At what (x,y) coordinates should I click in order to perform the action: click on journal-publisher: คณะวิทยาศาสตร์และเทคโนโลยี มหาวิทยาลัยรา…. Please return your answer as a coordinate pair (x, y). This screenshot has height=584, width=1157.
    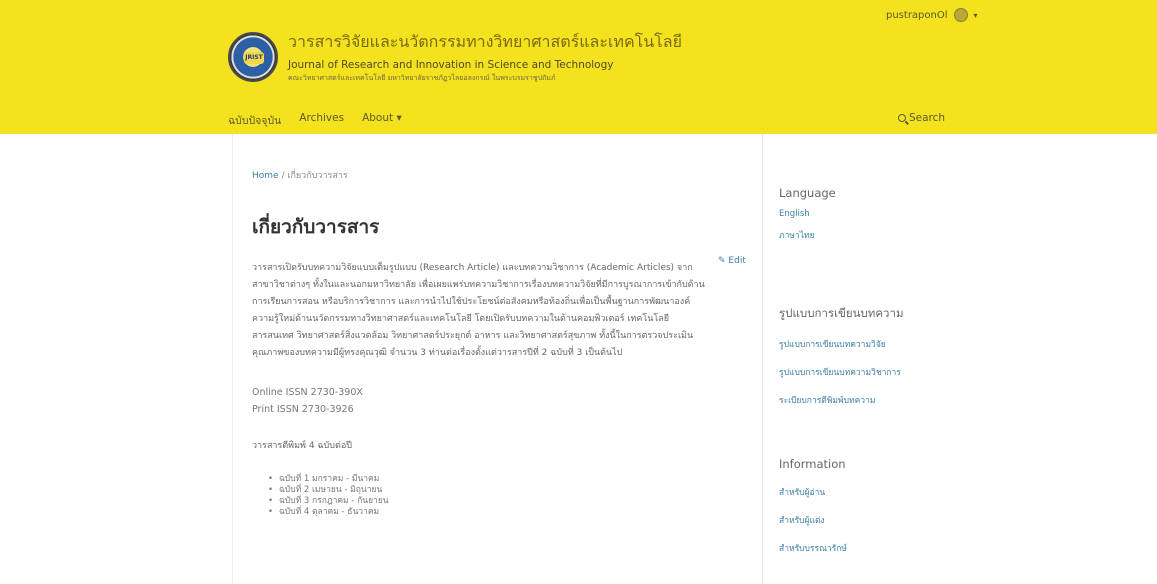
    Looking at the image, I should click on (422, 78).